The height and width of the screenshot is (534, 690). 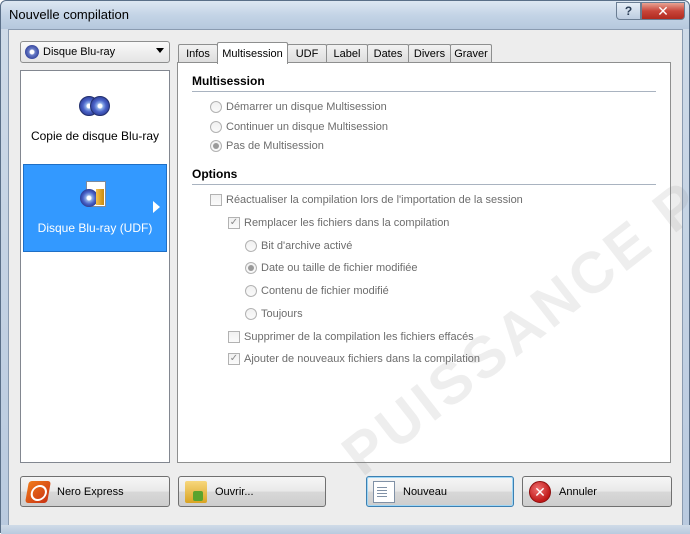 I want to click on radio-always: Toujours, so click(x=274, y=314).